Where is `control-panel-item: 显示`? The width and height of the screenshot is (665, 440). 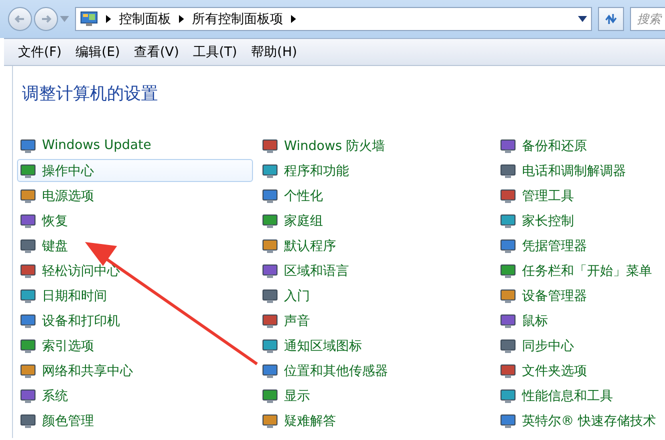
control-panel-item: 显示 is located at coordinates (377, 395).